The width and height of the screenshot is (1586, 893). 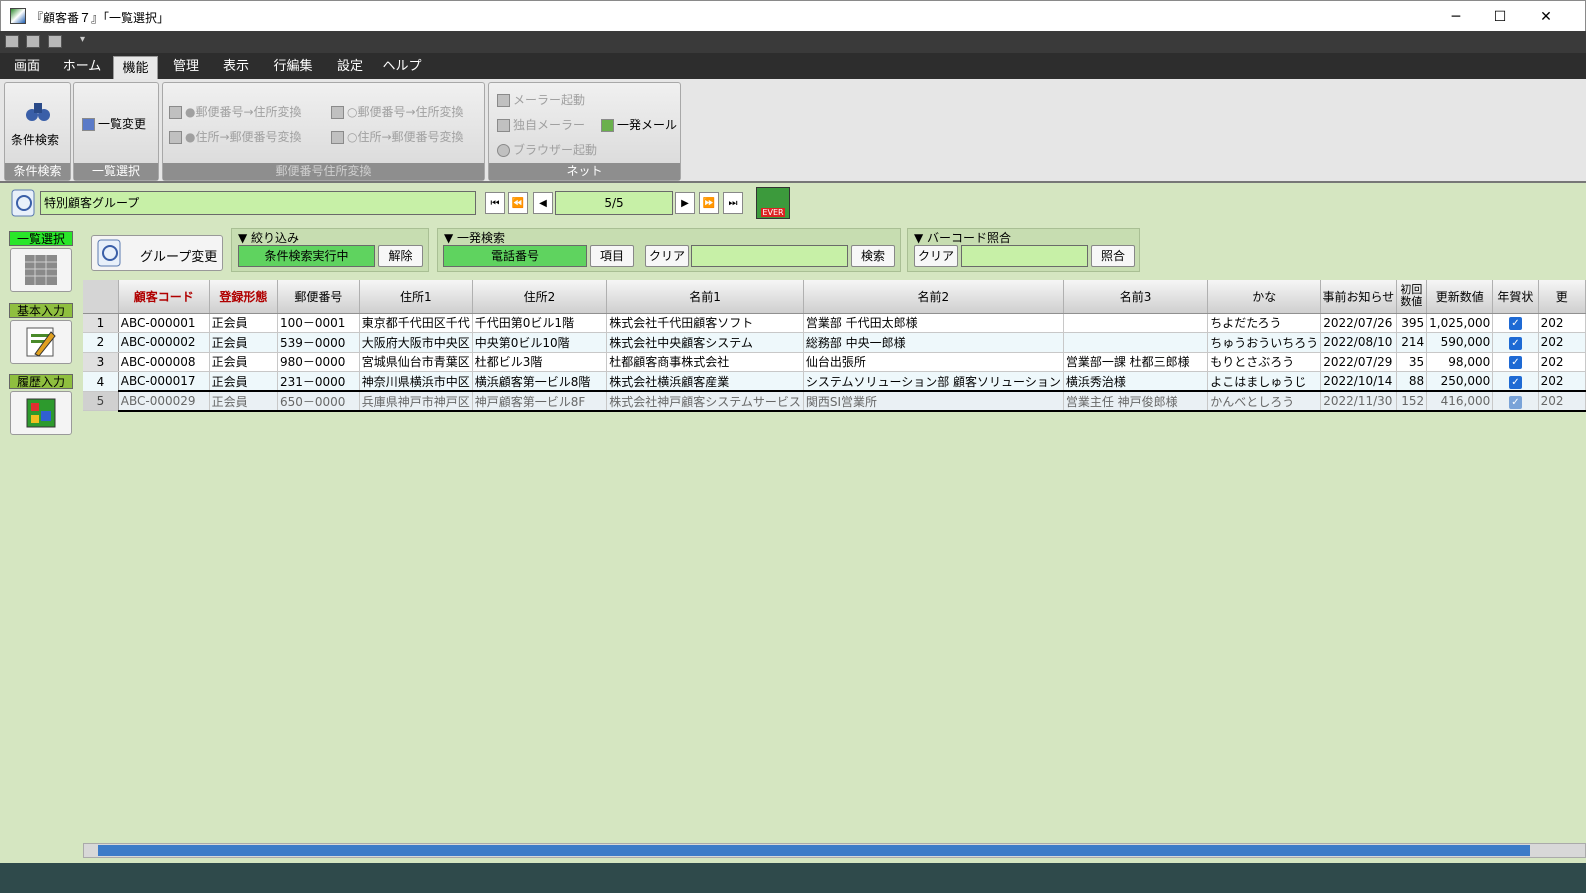 What do you see at coordinates (114, 123) in the screenshot?
I see `list-change-button: 一覧変更` at bounding box center [114, 123].